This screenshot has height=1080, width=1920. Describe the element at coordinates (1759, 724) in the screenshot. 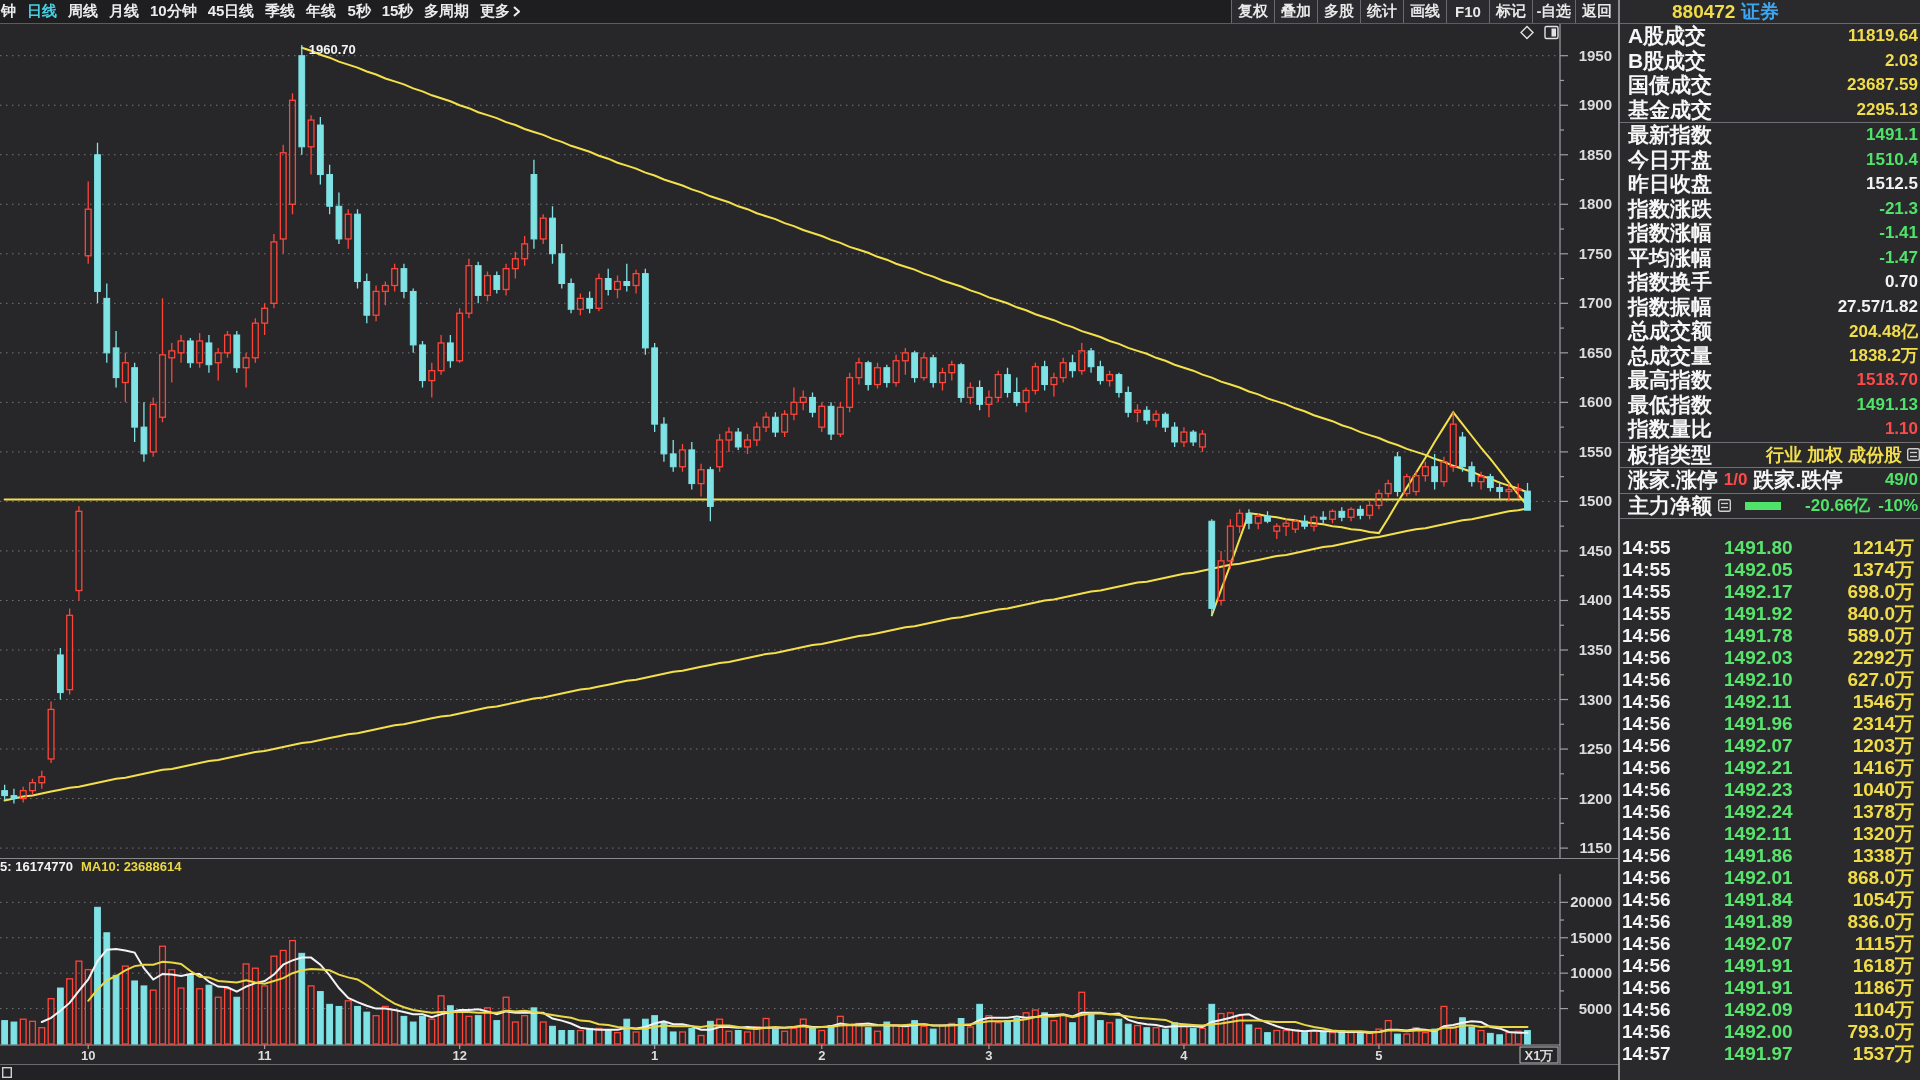

I see `tick-price: 1491.96` at that location.